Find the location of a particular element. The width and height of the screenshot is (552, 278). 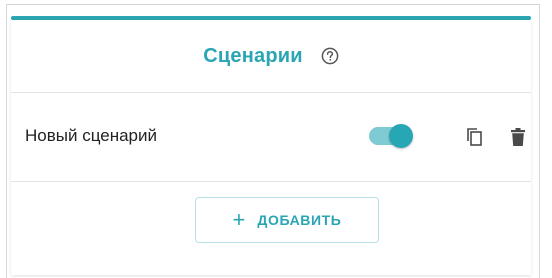

panel-title: Сценарии is located at coordinates (253, 55).